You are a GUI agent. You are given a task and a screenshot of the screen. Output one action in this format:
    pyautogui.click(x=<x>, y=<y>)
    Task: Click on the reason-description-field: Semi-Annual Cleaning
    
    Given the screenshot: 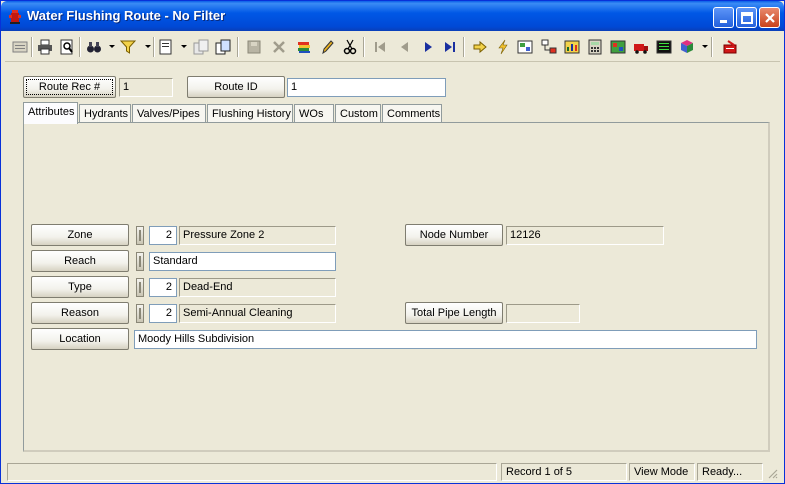 What is the action you would take?
    pyautogui.click(x=257, y=313)
    